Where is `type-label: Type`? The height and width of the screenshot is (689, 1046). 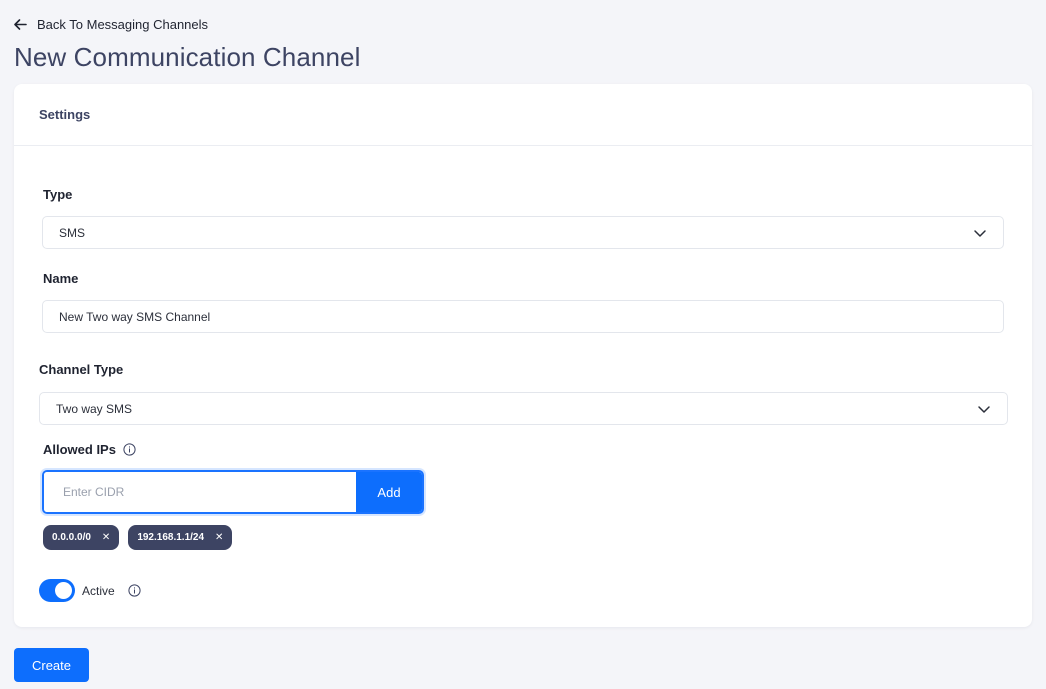
type-label: Type is located at coordinates (58, 194).